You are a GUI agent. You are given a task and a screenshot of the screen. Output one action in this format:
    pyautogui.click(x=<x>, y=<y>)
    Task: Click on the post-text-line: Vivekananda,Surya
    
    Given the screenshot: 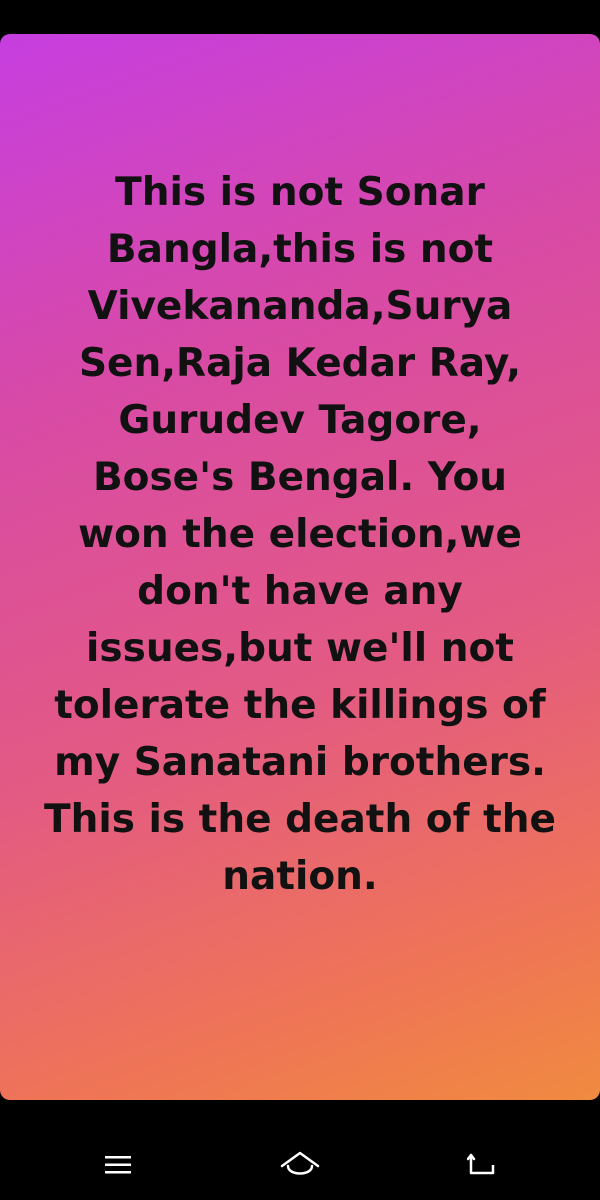 What is the action you would take?
    pyautogui.click(x=300, y=306)
    